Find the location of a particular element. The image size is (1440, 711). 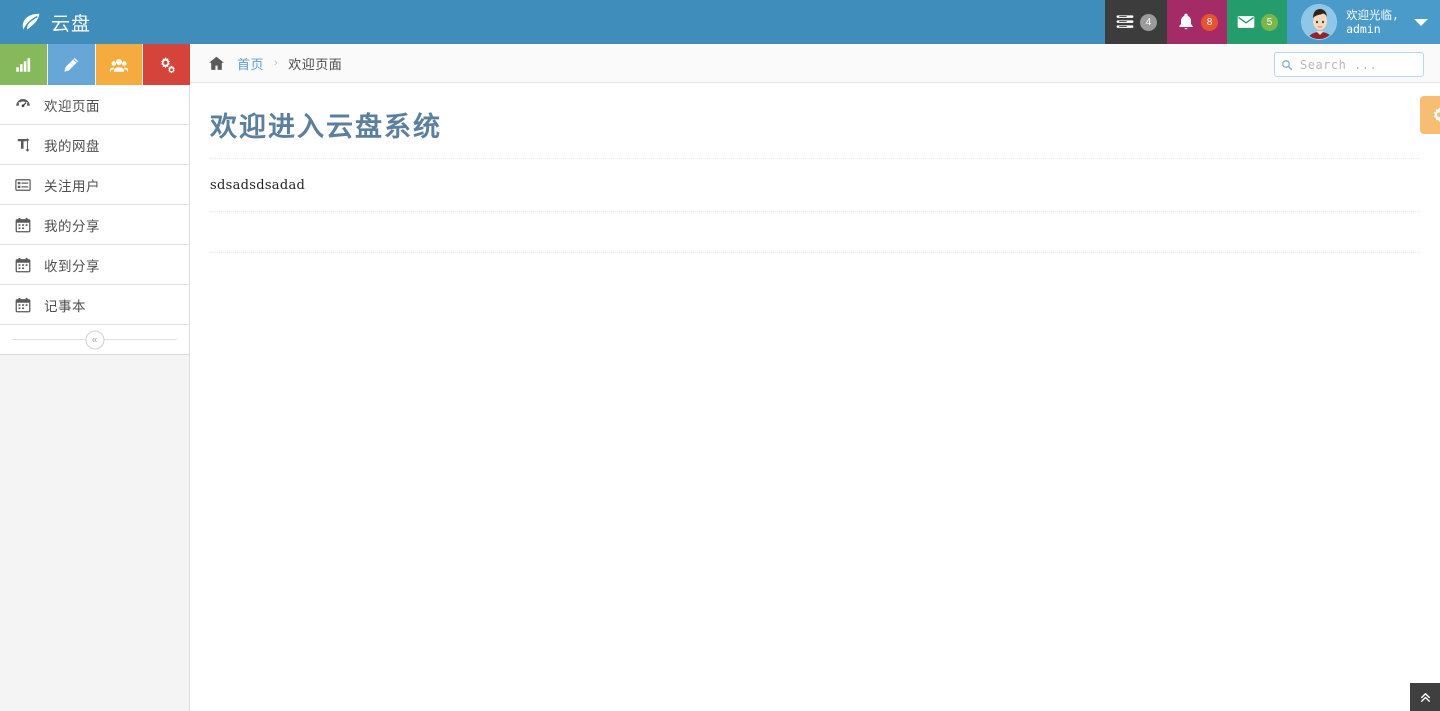

settings-button is located at coordinates (166, 64).